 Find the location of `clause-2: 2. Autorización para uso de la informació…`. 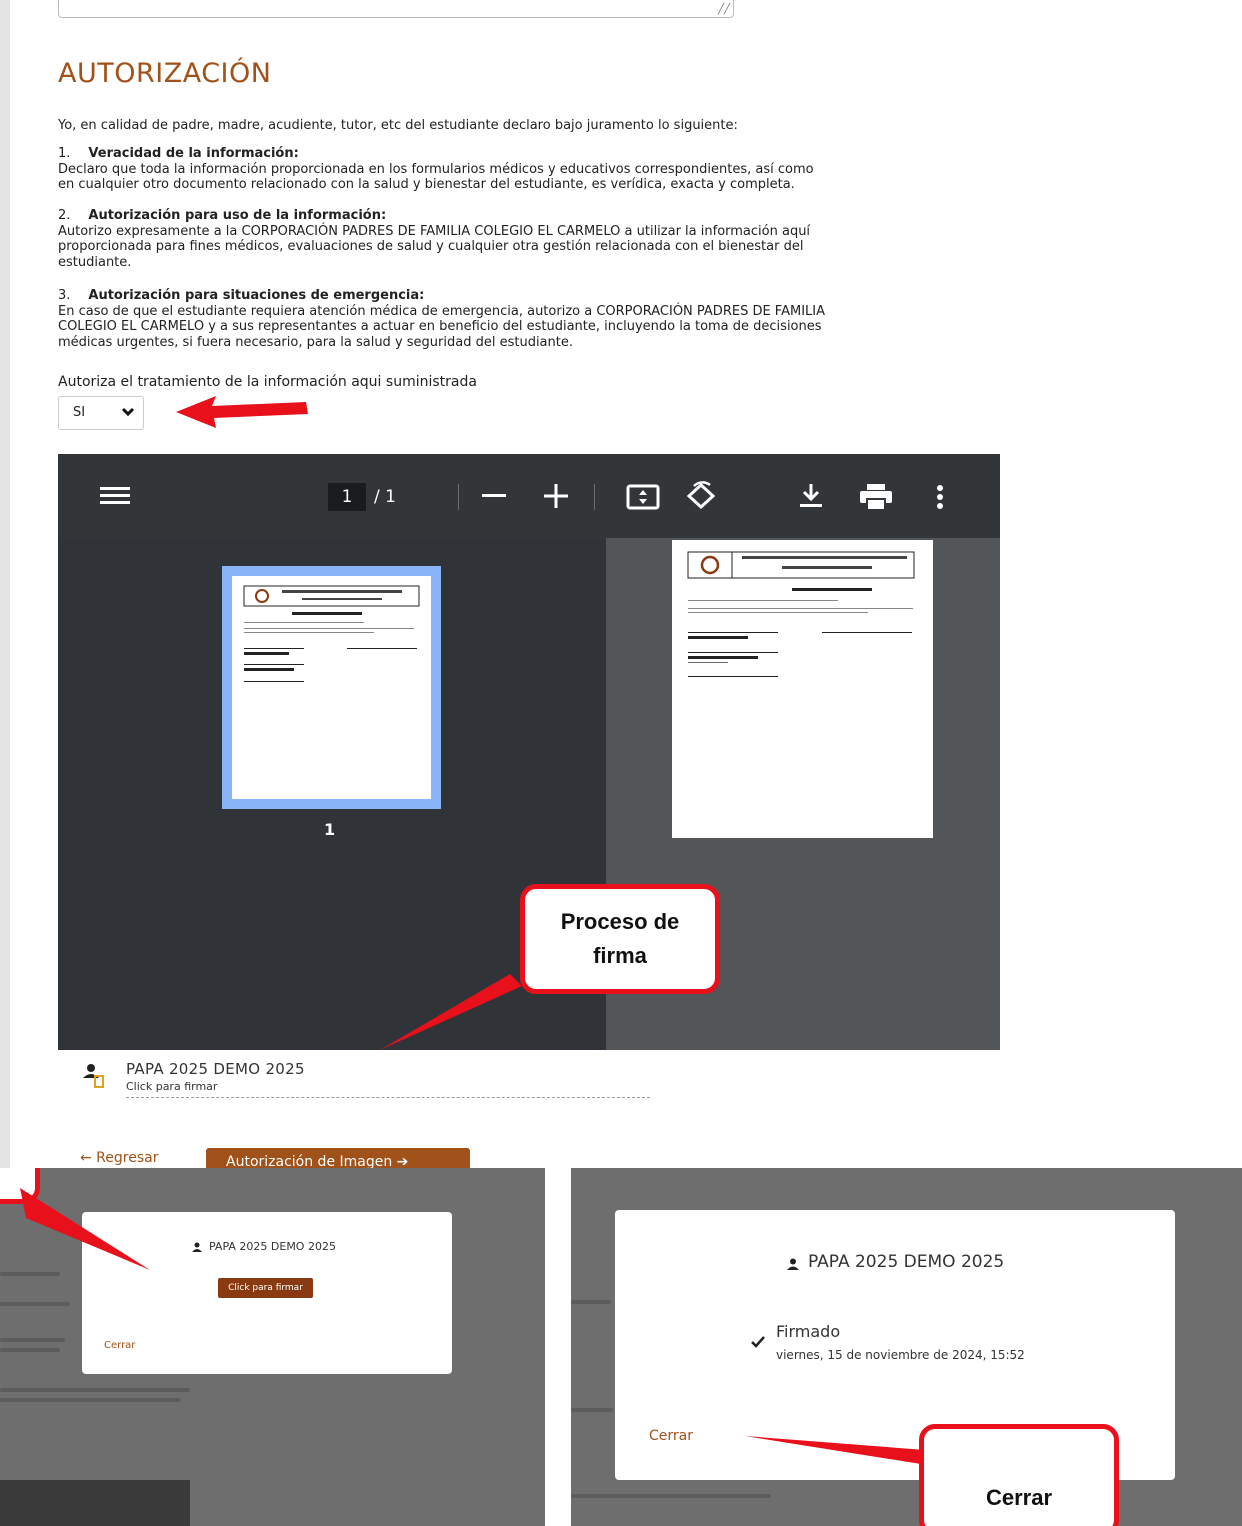

clause-2: 2. Autorización para uso de la informació… is located at coordinates (530, 239).